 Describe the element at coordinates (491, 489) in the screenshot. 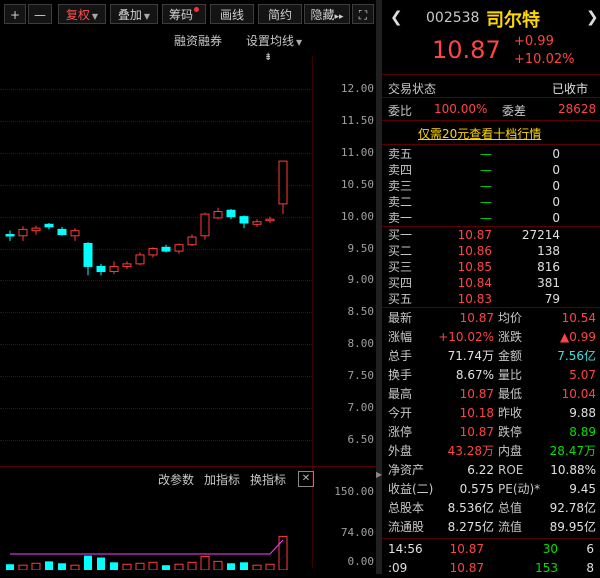

I see `stats-row: 收益(二) 0.575 PE(动)* 9.45` at that location.